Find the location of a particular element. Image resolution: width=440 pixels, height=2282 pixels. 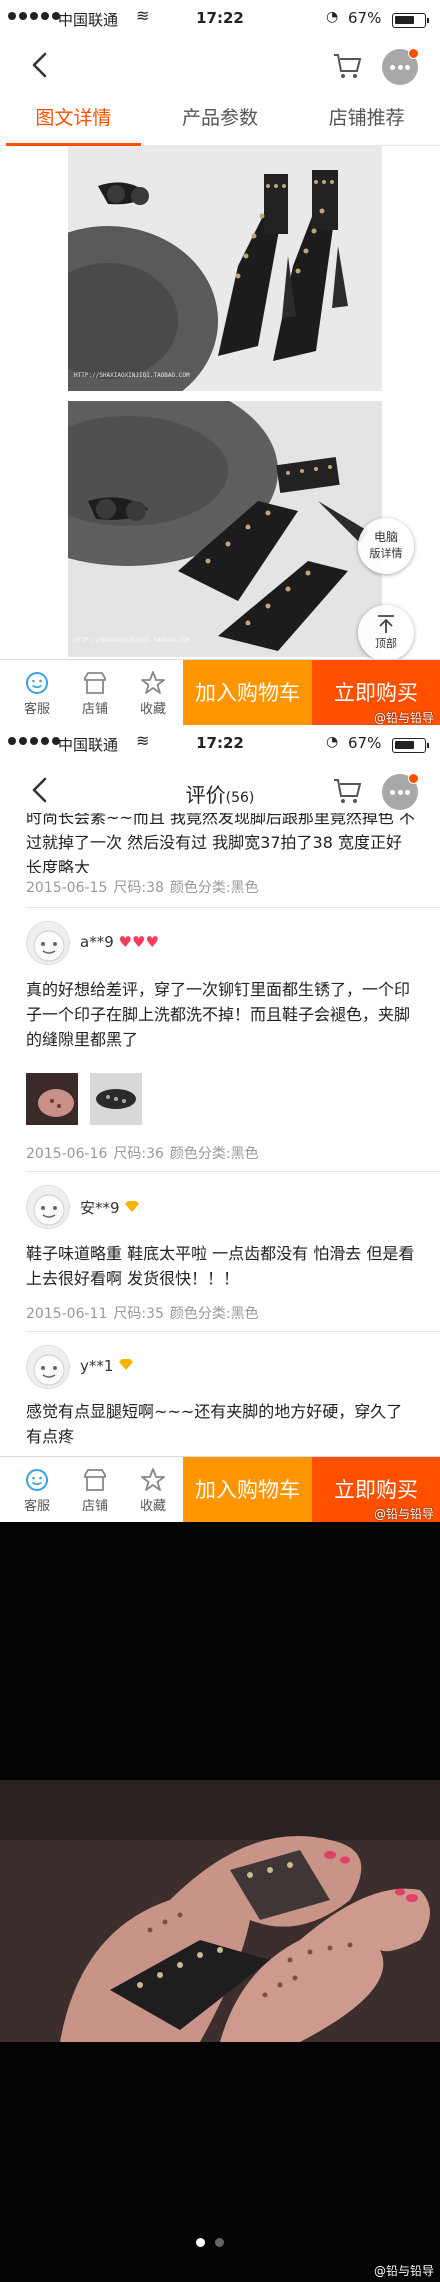

top-button-label: 顶部 is located at coordinates (386, 643).